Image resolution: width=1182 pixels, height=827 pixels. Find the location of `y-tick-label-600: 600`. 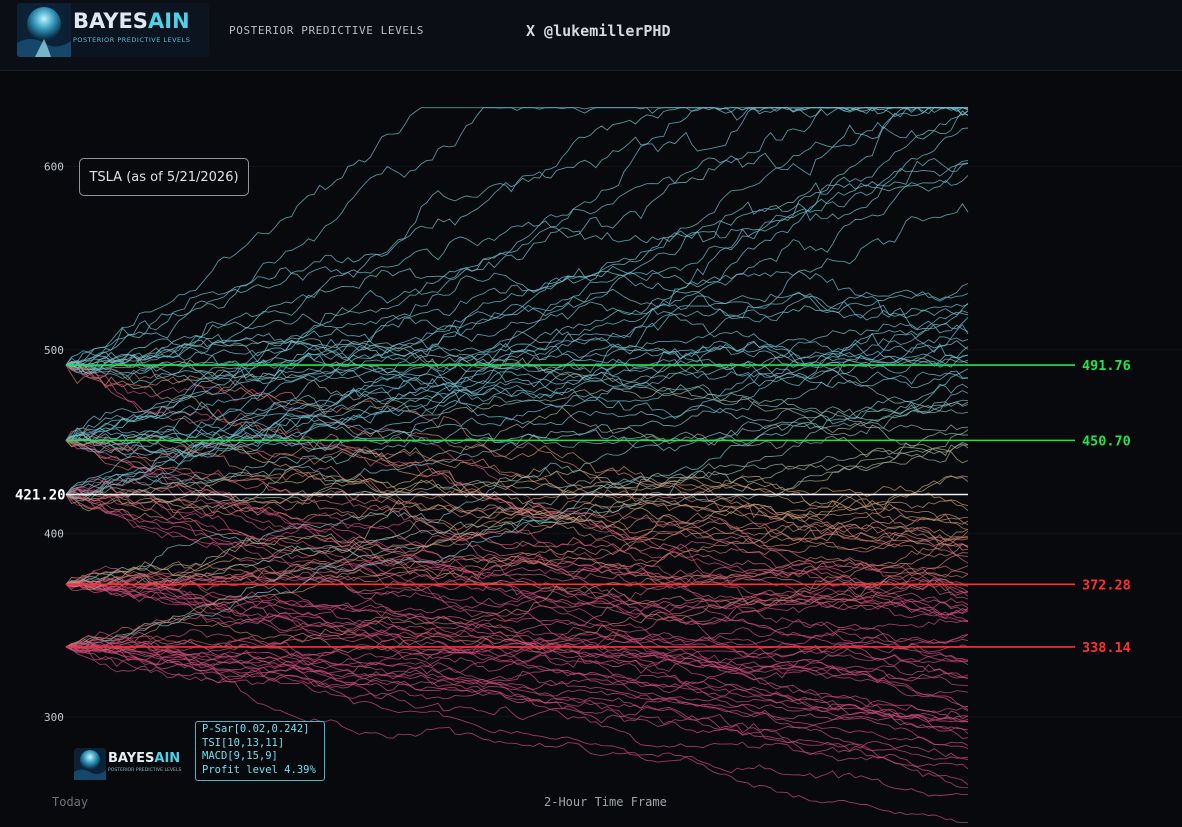

y-tick-label-600: 600 is located at coordinates (54, 166).